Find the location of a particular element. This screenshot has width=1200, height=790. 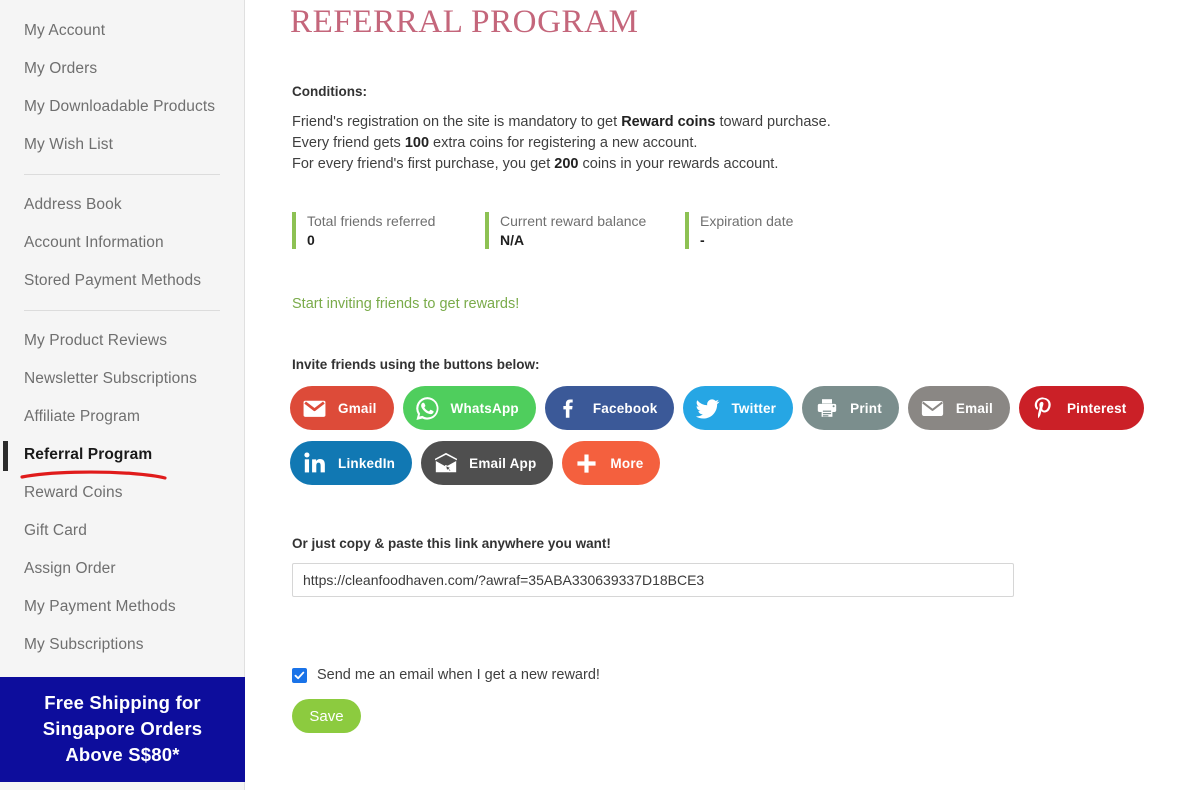

sidebar-item-affiliate-program: Affiliate Program is located at coordinates (122, 417).